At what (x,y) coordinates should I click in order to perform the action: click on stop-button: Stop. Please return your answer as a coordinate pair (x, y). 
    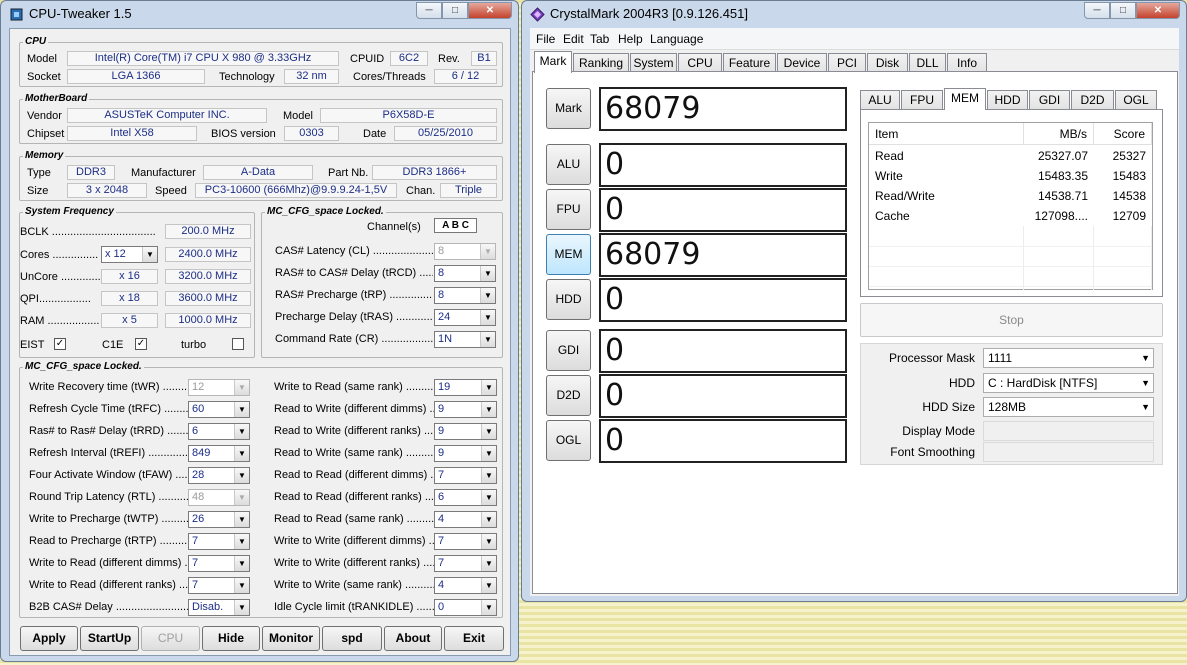
    Looking at the image, I should click on (1011, 320).